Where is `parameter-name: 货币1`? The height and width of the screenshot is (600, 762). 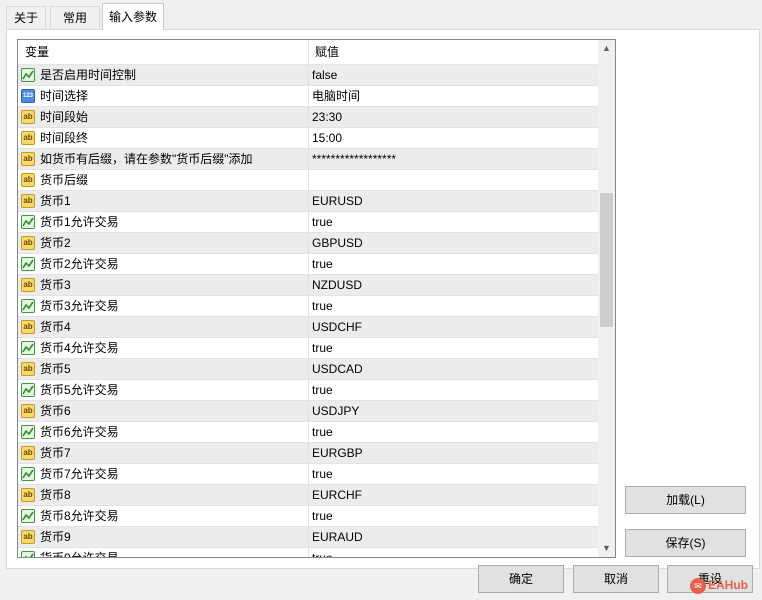
parameter-name: 货币1 is located at coordinates (55, 201).